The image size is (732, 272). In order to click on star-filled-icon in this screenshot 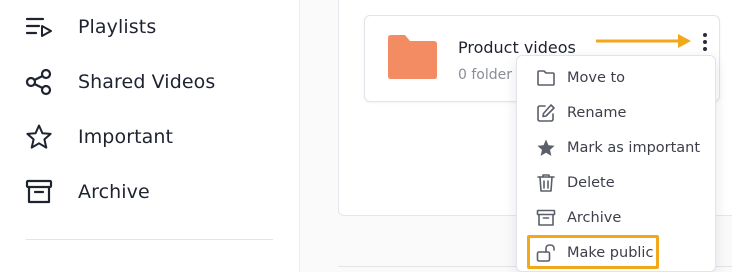, I will do `click(546, 148)`.